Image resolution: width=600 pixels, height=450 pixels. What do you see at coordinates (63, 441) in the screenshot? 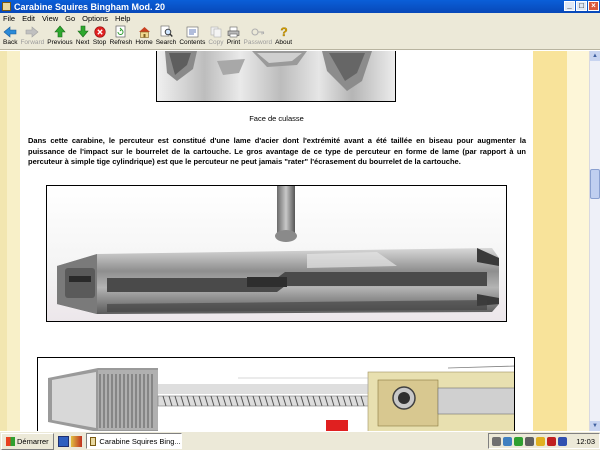
I see `quick-launch-app-icon` at bounding box center [63, 441].